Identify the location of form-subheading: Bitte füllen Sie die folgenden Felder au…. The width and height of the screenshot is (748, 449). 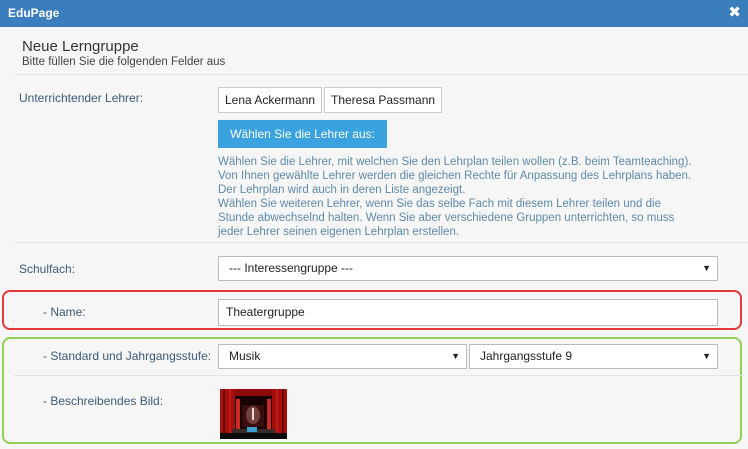
(124, 62).